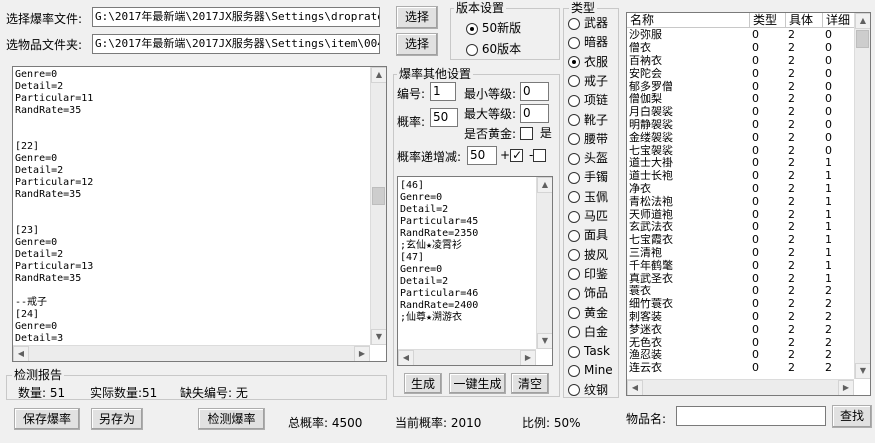 This screenshot has width=875, height=443. Describe the element at coordinates (741, 125) in the screenshot. I see `table-row: 明静袈裟 0 2 0` at that location.